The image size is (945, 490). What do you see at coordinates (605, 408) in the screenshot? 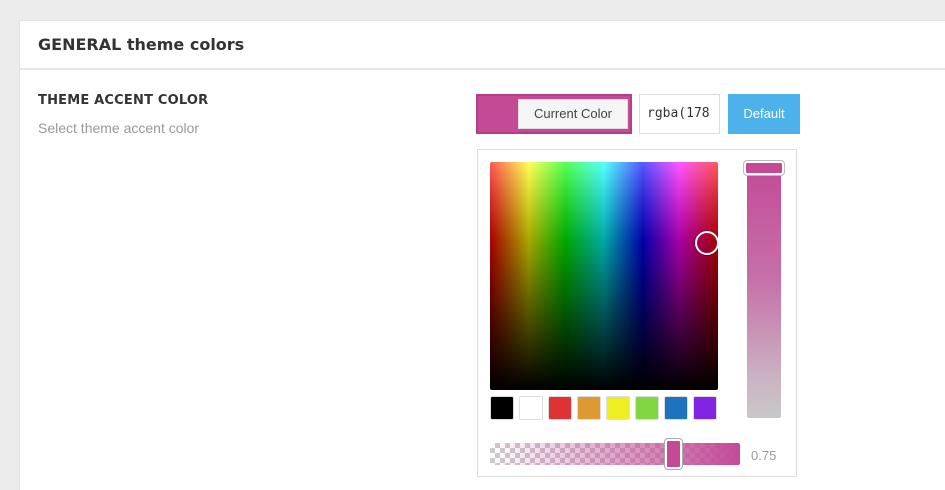
I see `color-swatches` at bounding box center [605, 408].